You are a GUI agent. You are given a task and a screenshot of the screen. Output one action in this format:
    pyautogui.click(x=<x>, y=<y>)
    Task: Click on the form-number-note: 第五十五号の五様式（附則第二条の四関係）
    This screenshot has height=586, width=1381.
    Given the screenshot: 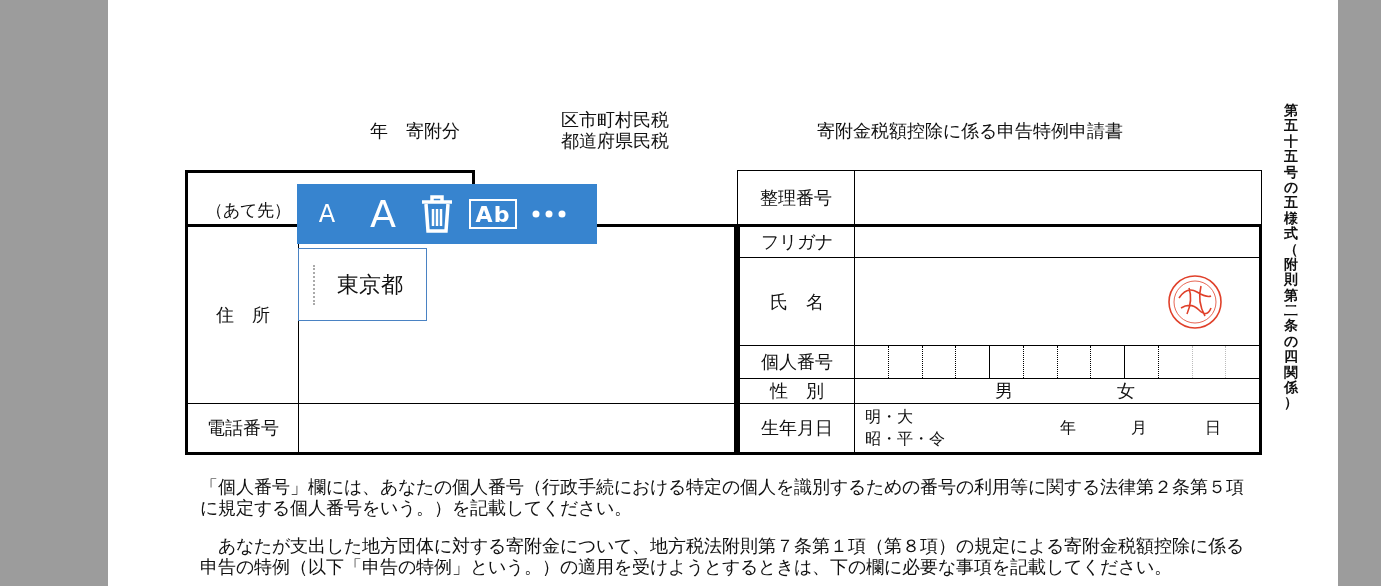 What is the action you would take?
    pyautogui.click(x=1291, y=258)
    